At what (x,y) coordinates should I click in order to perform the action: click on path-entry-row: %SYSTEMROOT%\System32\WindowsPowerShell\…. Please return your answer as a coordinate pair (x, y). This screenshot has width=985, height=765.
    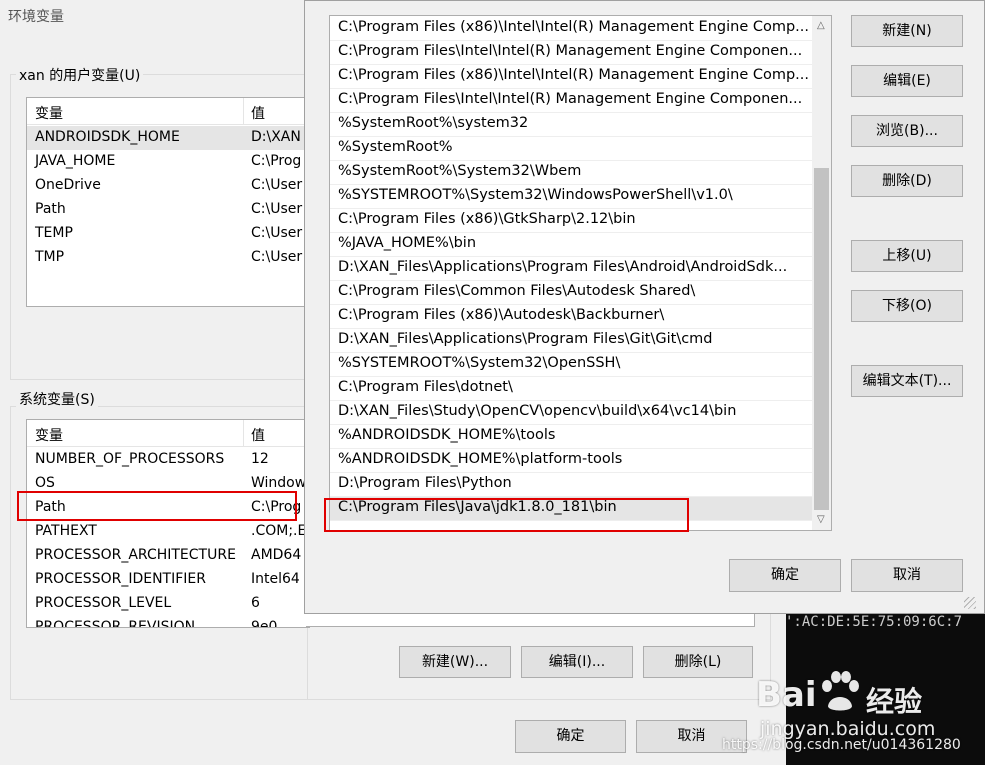
    Looking at the image, I should click on (571, 197).